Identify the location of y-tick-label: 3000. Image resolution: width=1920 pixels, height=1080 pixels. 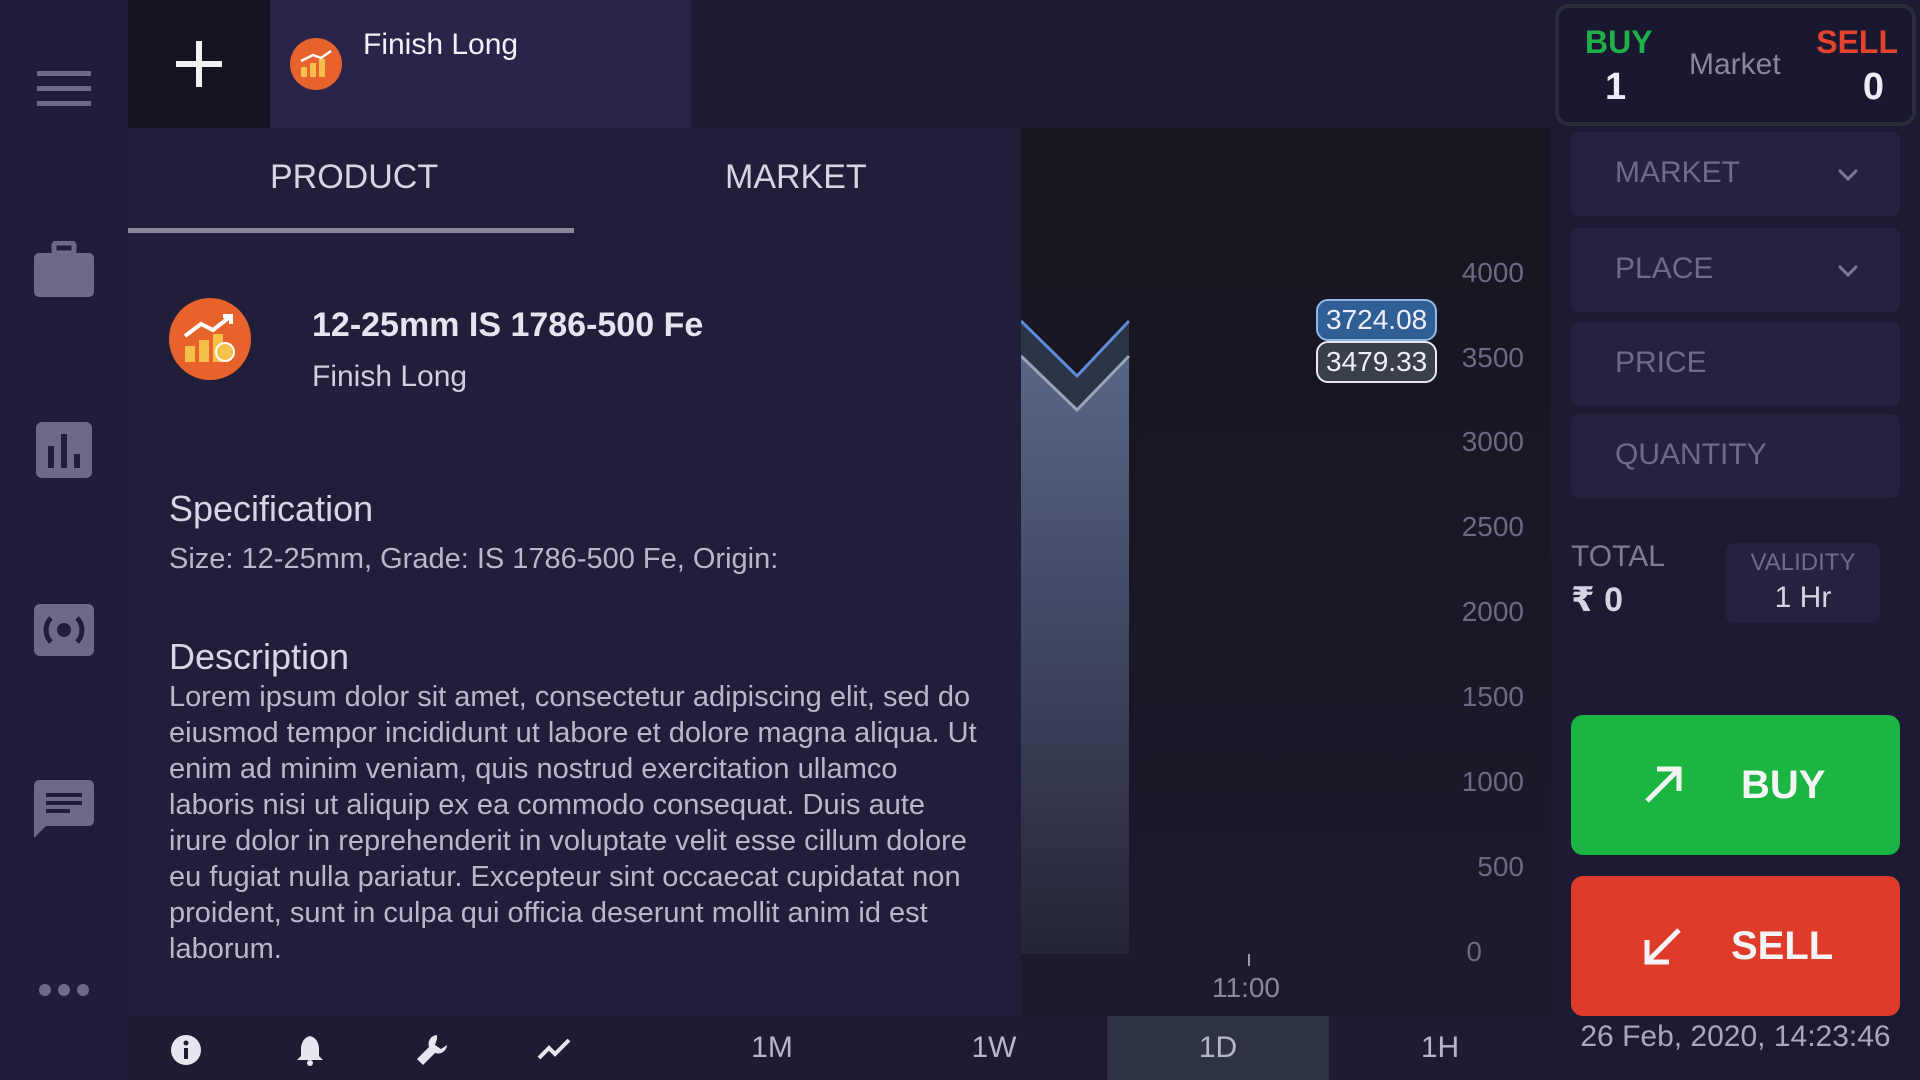
(1492, 441).